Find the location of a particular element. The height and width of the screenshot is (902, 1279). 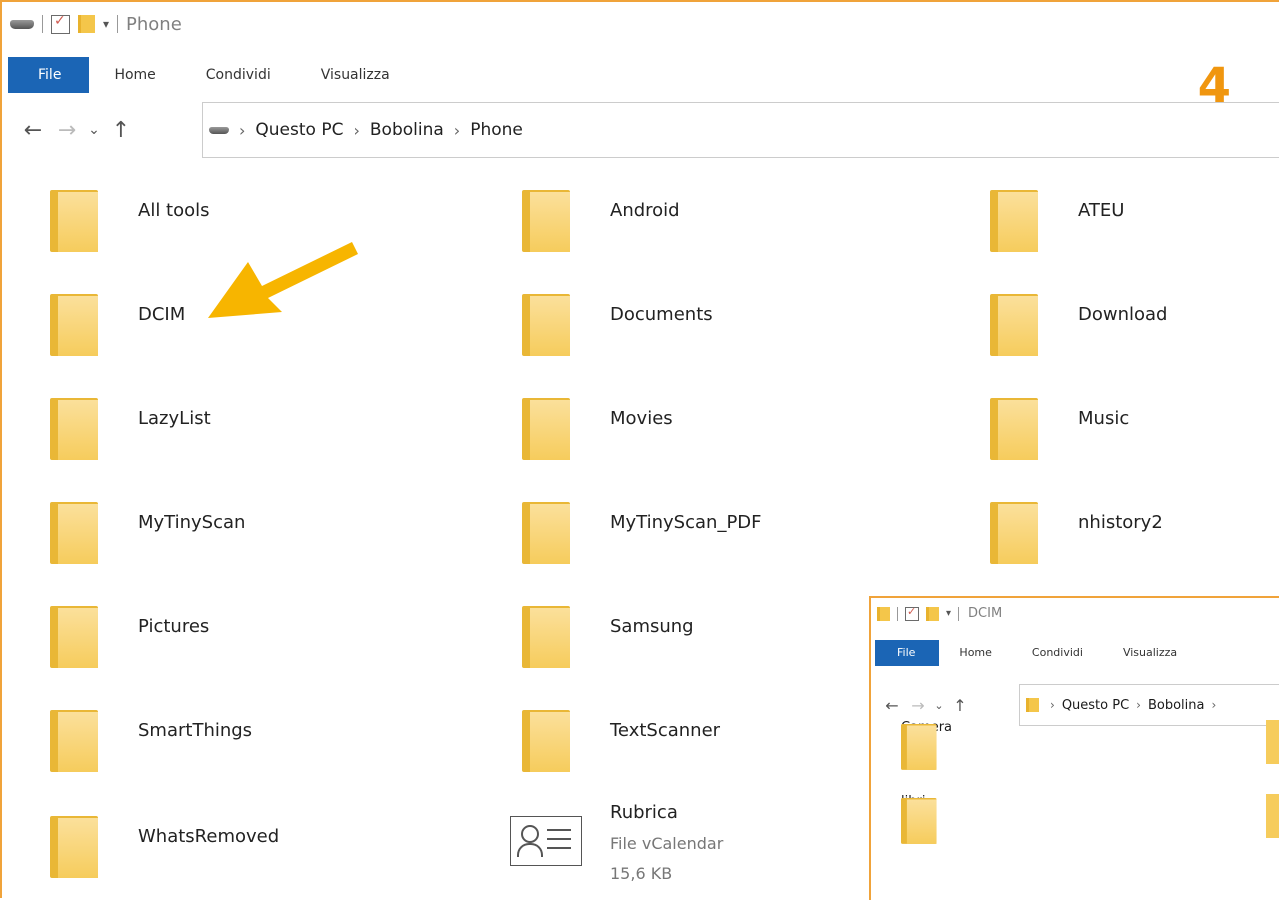

navigation-bar: ← → ⌄ ↑ › Questo PC › Bobolina › Phone is located at coordinates (640, 130).